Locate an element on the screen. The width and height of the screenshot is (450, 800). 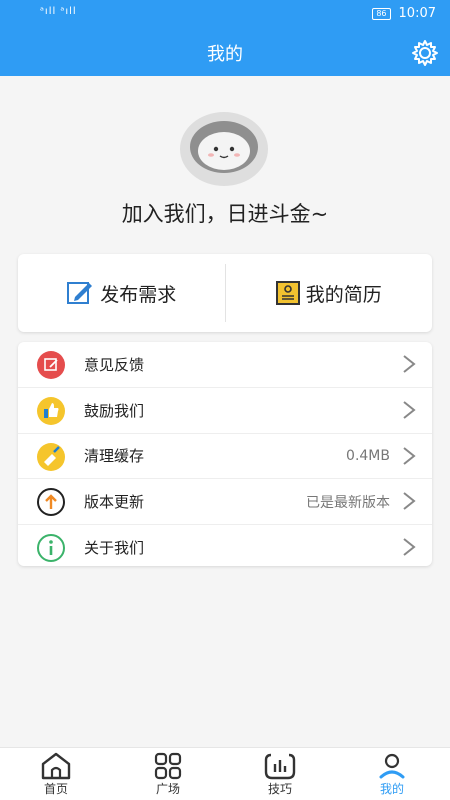
tab-label: 首页 is located at coordinates (55, 789).